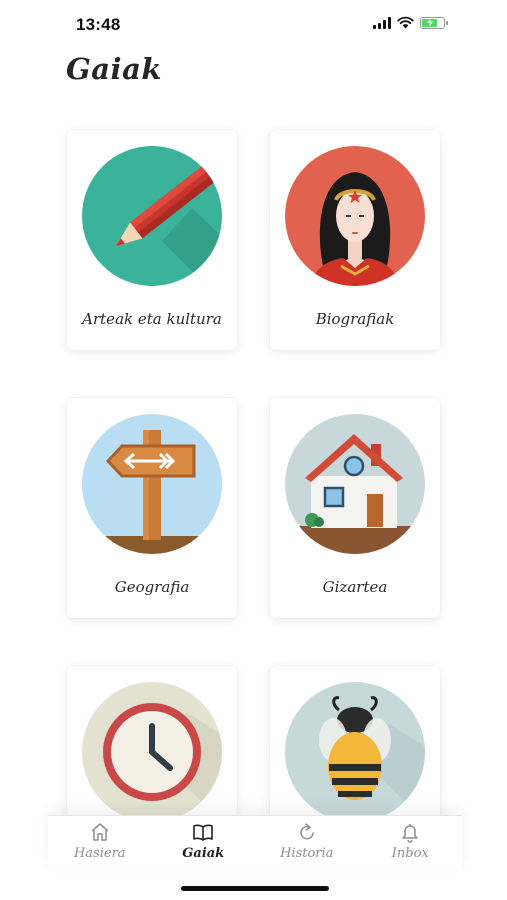  Describe the element at coordinates (355, 319) in the screenshot. I see `topic-label: Biografiak` at that location.